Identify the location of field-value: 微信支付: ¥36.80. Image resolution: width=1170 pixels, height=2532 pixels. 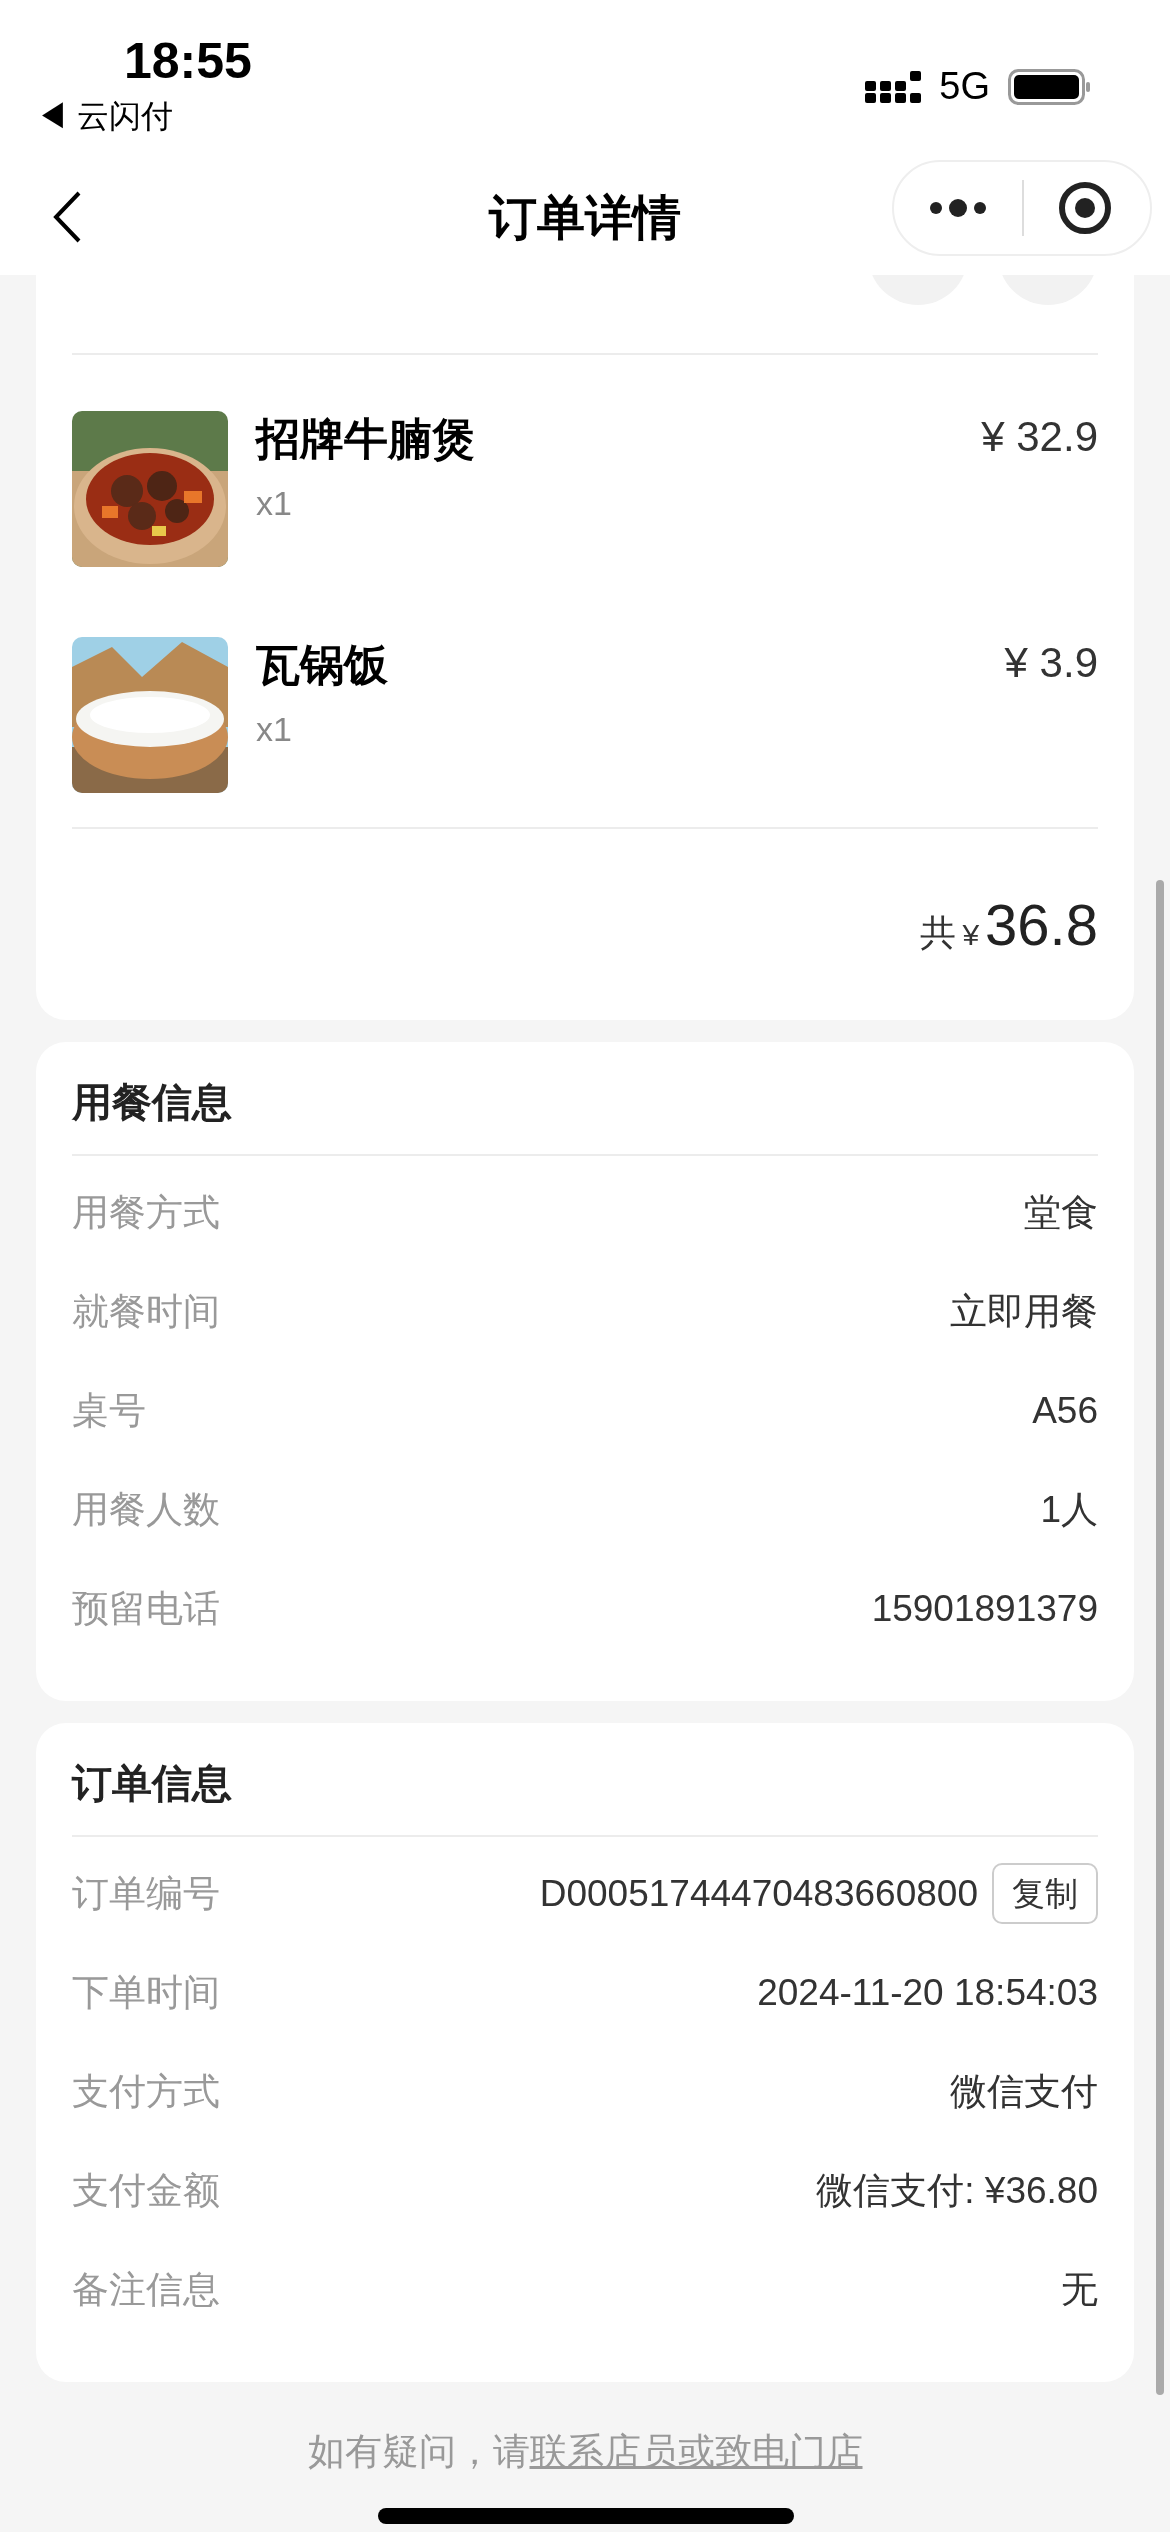
(957, 2190).